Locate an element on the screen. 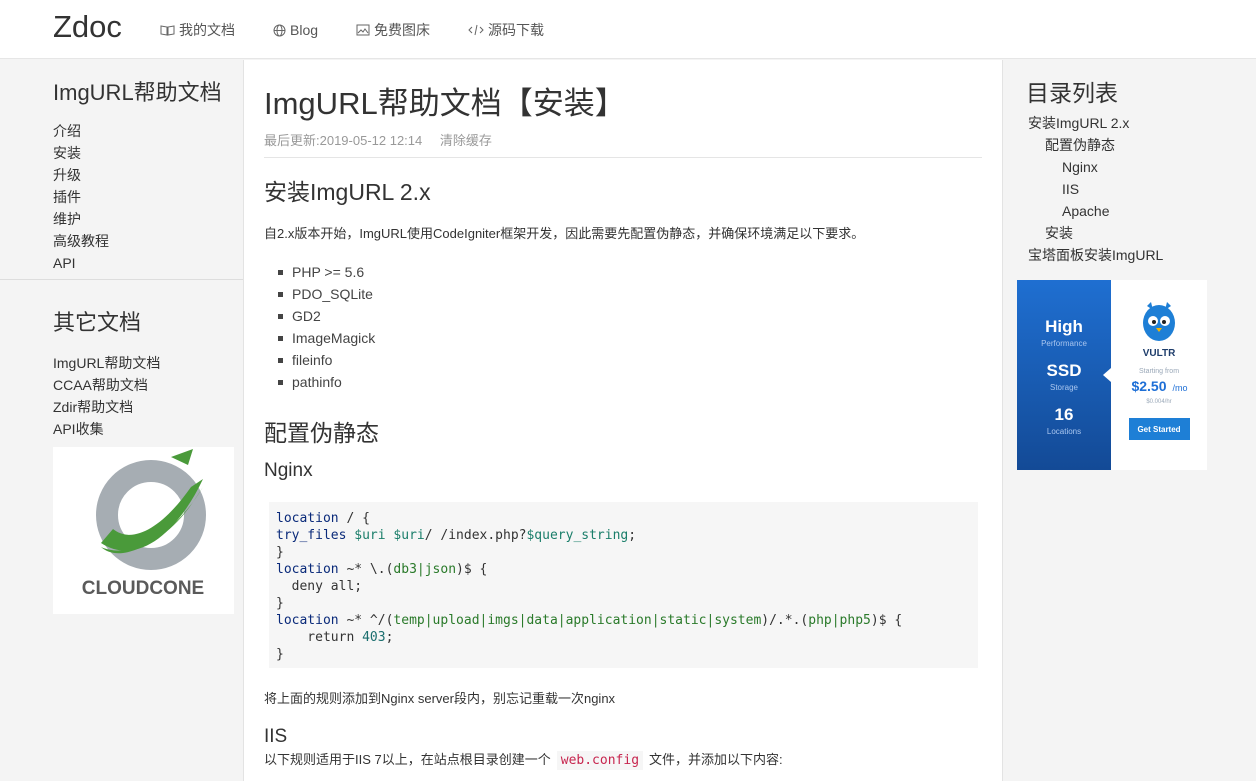  ad-text-storage: Storage is located at coordinates (1064, 387).